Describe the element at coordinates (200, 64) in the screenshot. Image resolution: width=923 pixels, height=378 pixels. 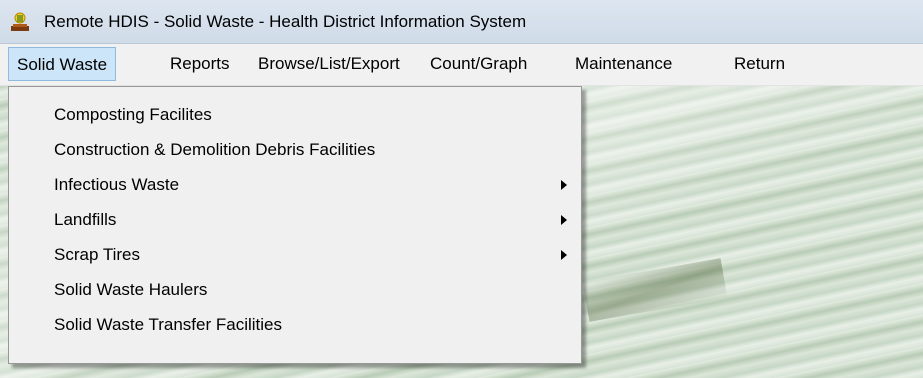
I see `menu-reports: Reports` at that location.